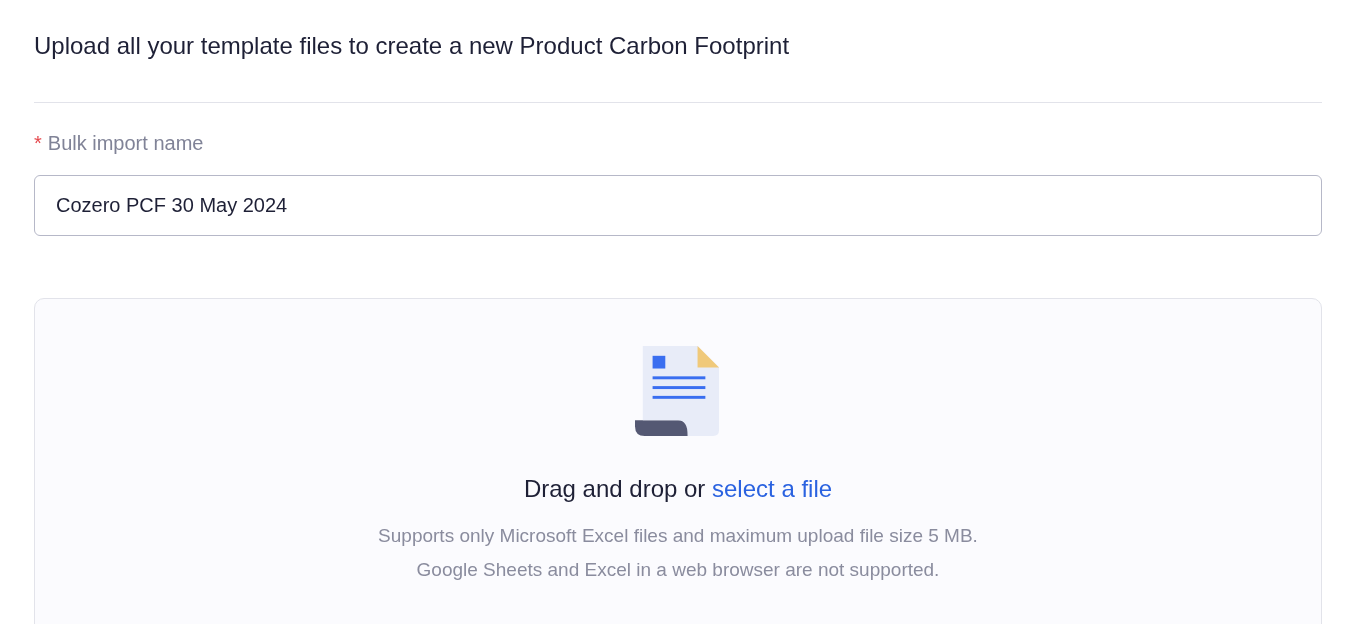 The height and width of the screenshot is (624, 1358). Describe the element at coordinates (38, 143) in the screenshot. I see `required-mark: *` at that location.